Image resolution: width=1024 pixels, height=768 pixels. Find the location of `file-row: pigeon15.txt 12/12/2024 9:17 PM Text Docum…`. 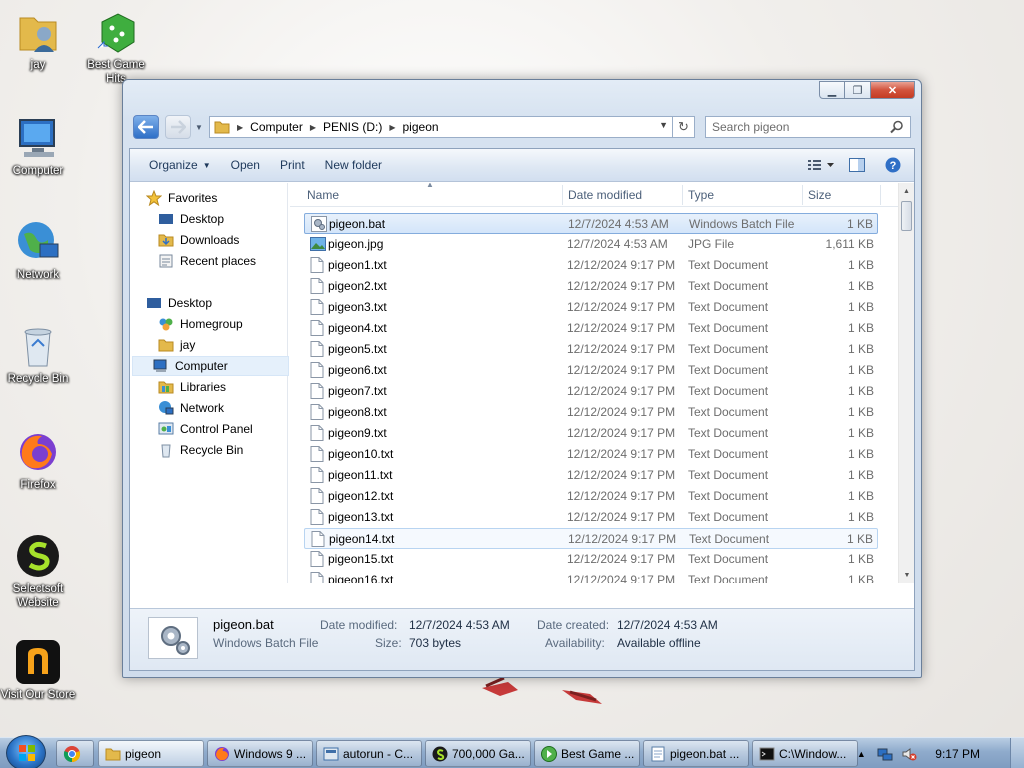

file-row: pigeon15.txt 12/12/2024 9:17 PM Text Docum… is located at coordinates (591, 559).